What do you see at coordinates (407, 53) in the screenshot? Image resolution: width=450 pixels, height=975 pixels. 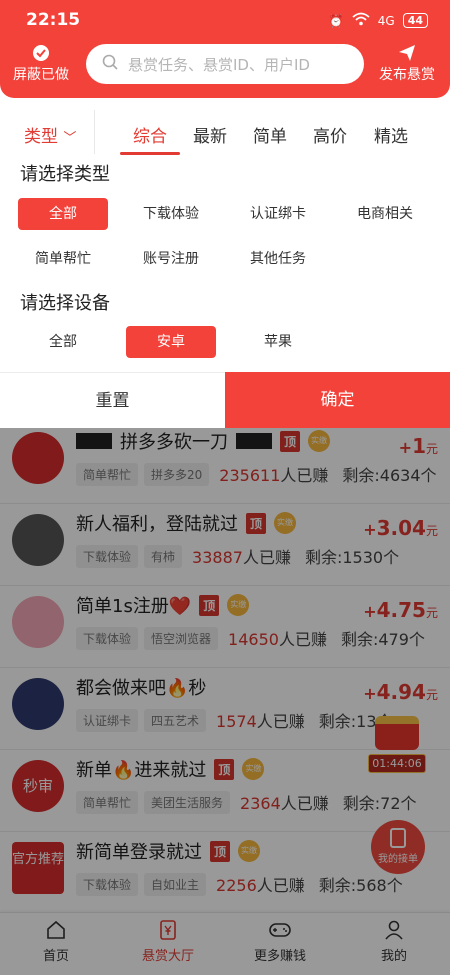 I see `send-icon` at bounding box center [407, 53].